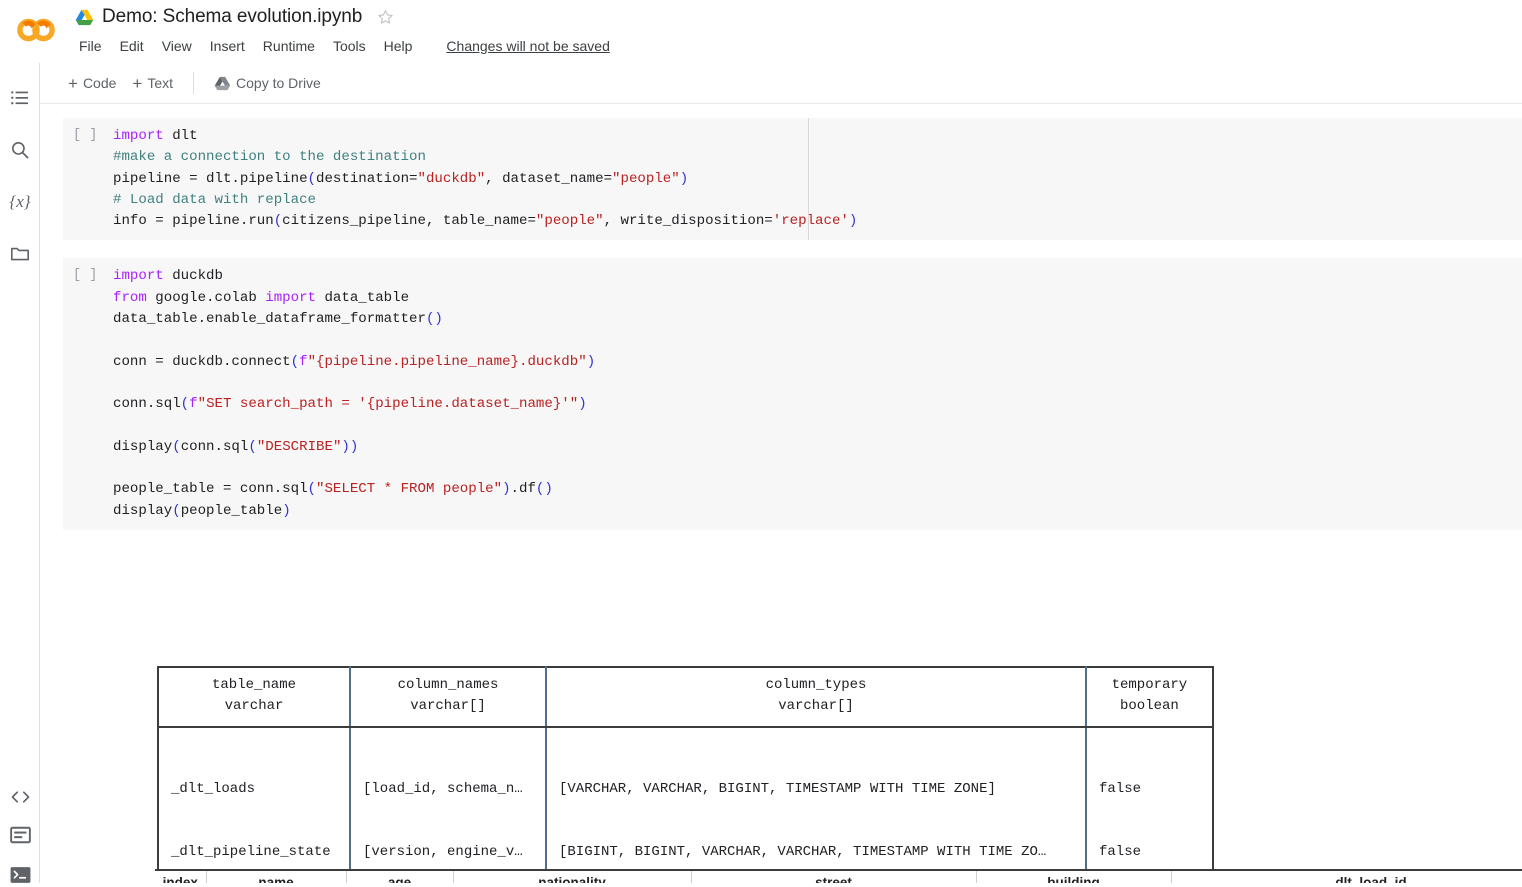  Describe the element at coordinates (385, 17) in the screenshot. I see `star-icon` at that location.